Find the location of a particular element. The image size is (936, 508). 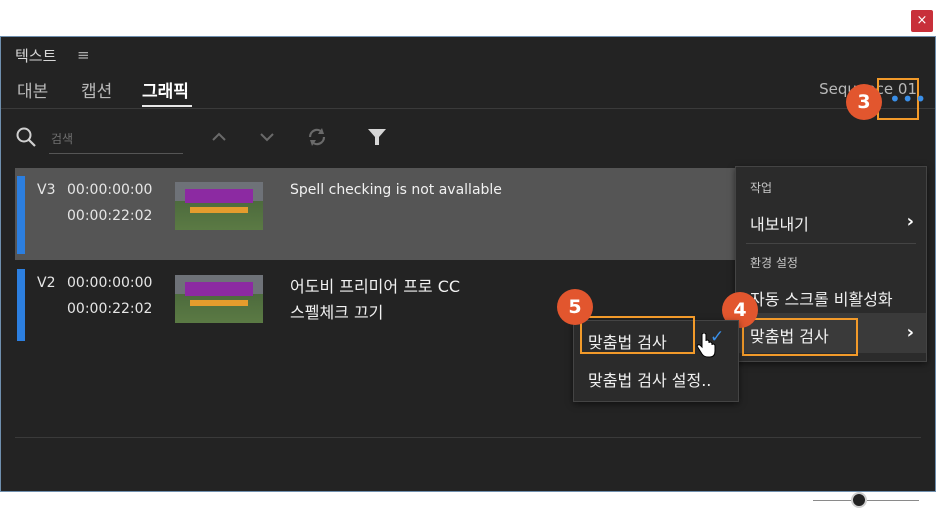

panel-title: 텍스트 is located at coordinates (36, 56).